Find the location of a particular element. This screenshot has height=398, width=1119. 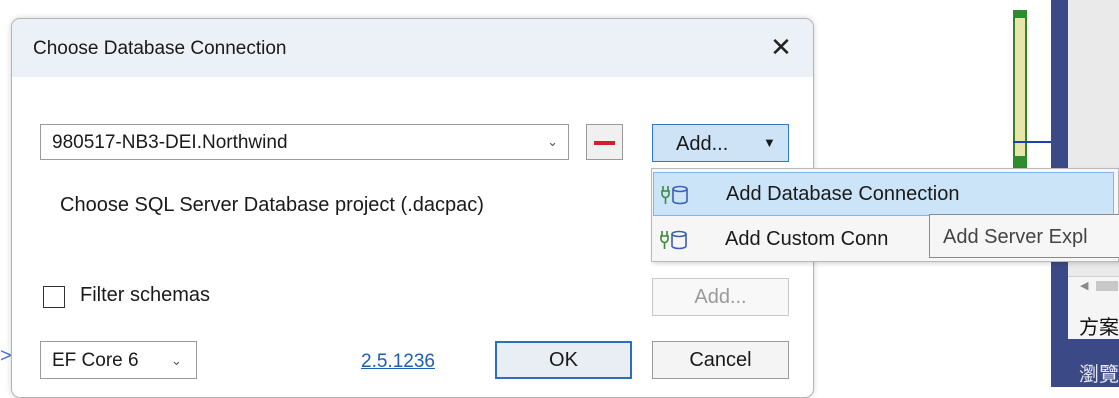

tooltip-text: Add Server Expl is located at coordinates (1015, 237).